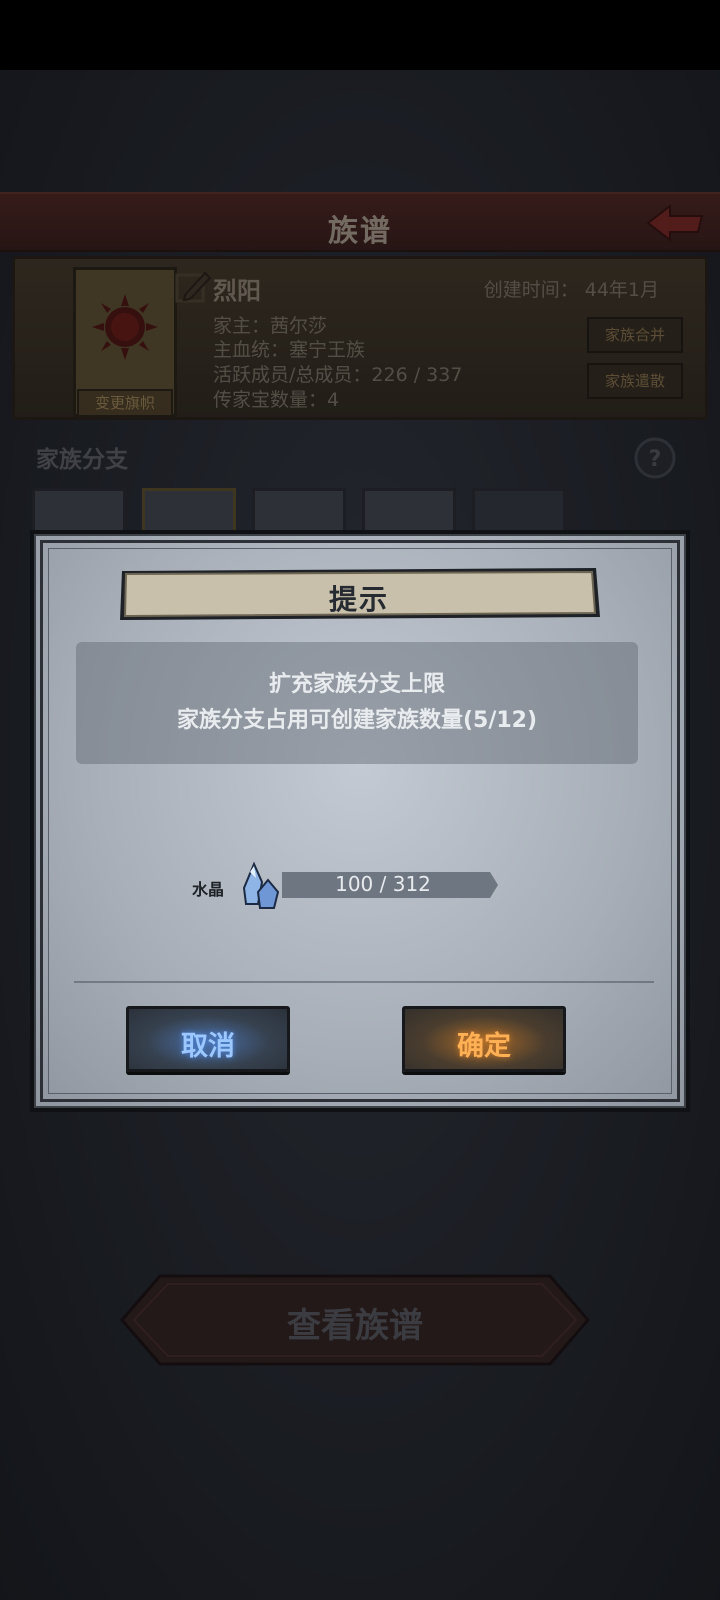  I want to click on status-bar, so click(360, 35).